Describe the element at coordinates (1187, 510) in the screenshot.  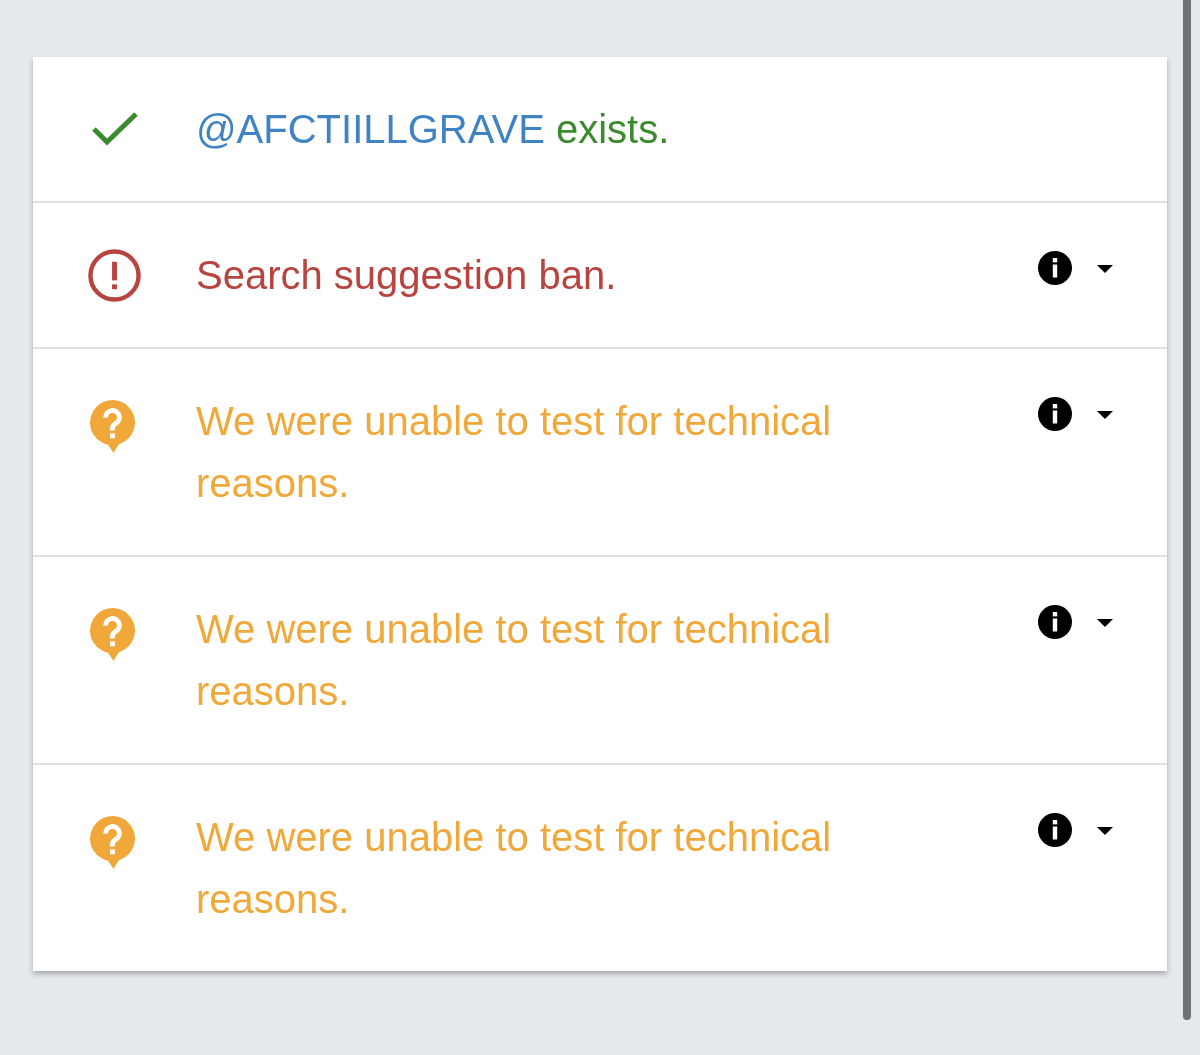
I see `scrollbar-thumb` at that location.